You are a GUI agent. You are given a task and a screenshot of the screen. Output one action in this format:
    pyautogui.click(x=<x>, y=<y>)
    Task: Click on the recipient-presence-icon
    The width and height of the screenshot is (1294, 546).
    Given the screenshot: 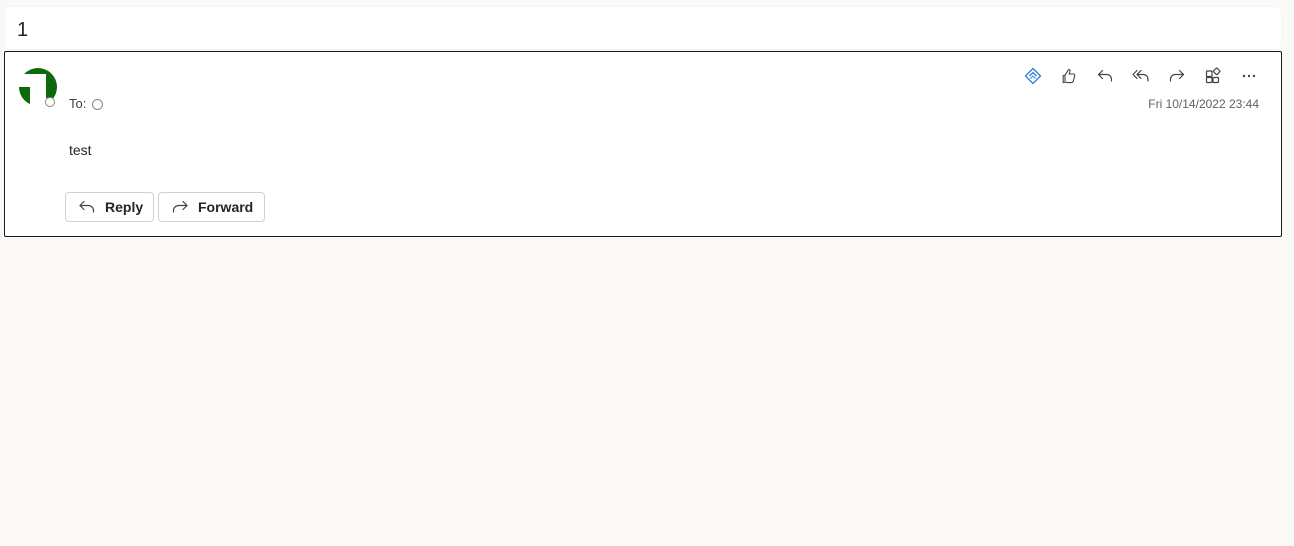 What is the action you would take?
    pyautogui.click(x=98, y=104)
    